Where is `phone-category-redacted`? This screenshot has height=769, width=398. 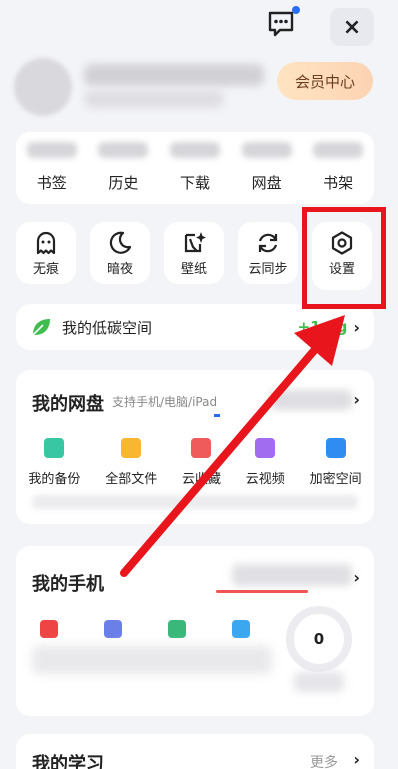
phone-category-redacted is located at coordinates (152, 660).